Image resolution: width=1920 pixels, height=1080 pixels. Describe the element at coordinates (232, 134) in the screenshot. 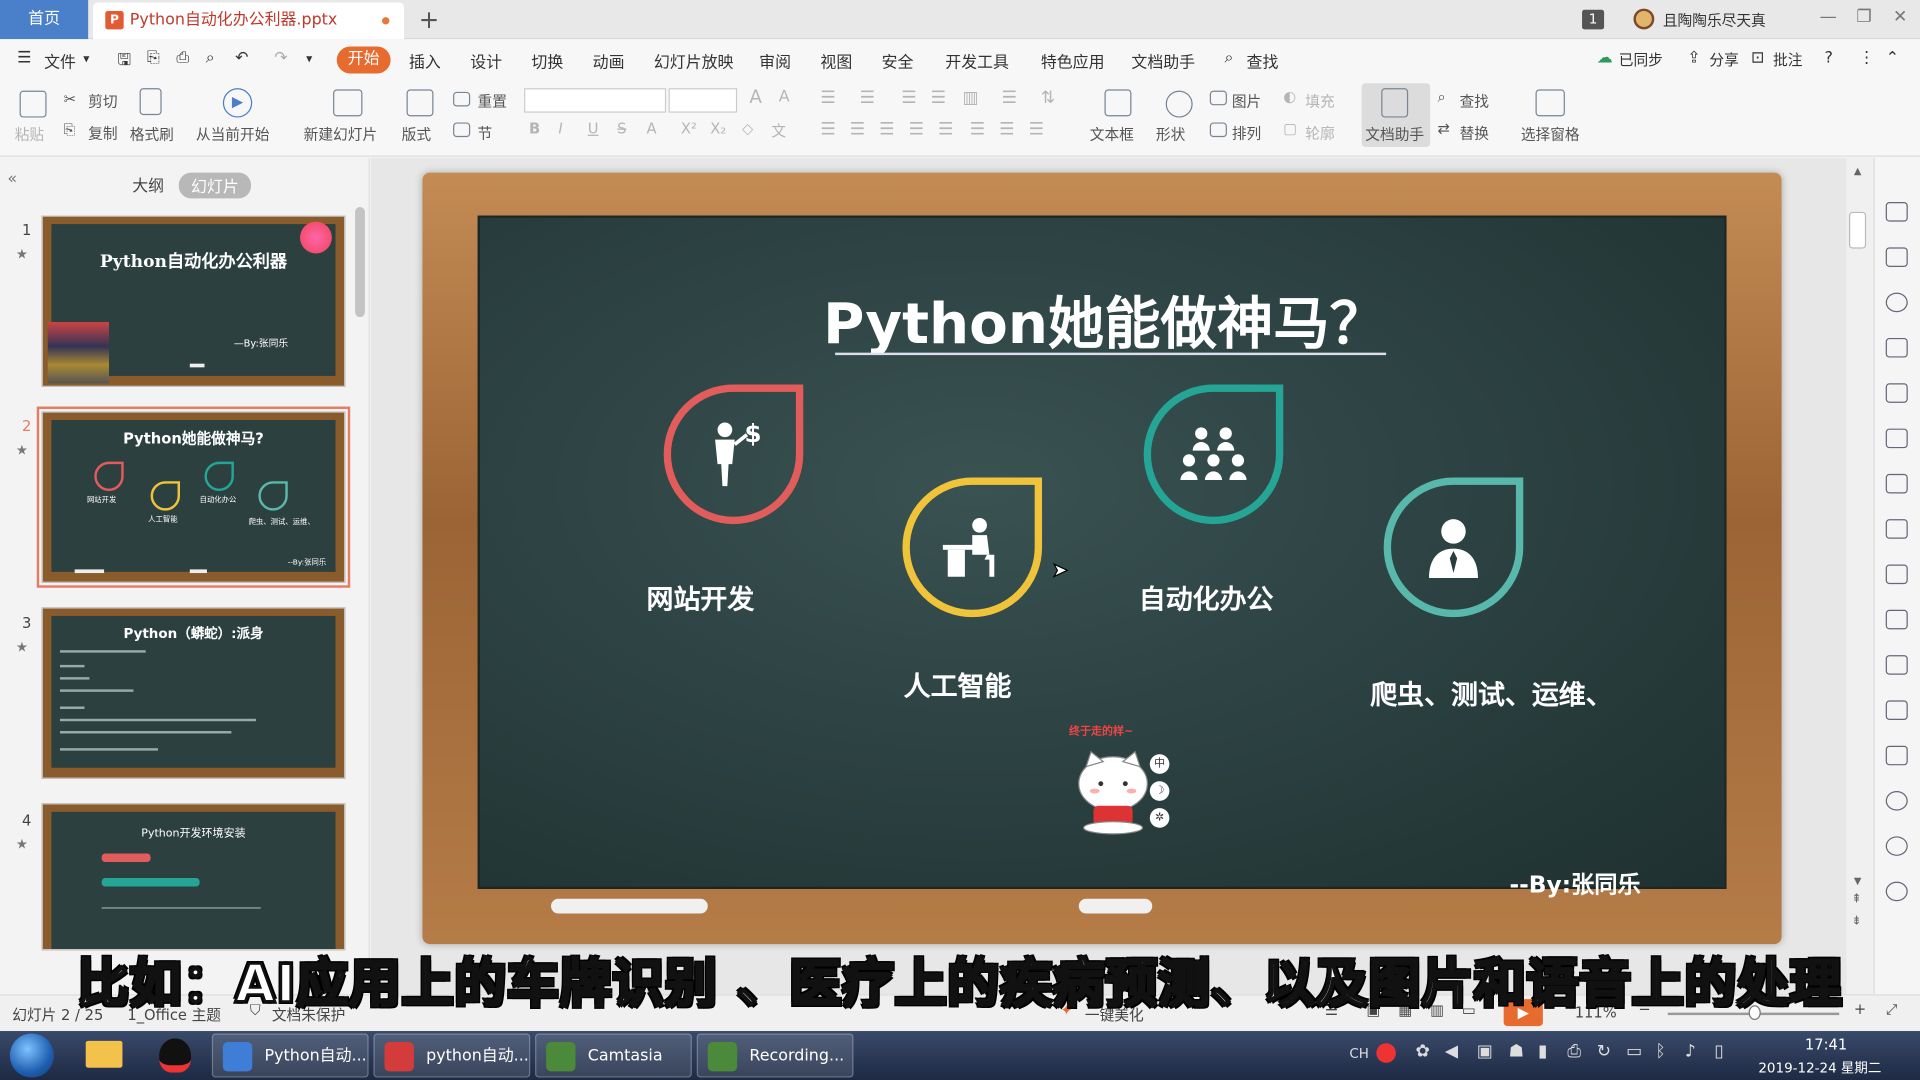

I see `from-current-button: 从当前开始` at that location.